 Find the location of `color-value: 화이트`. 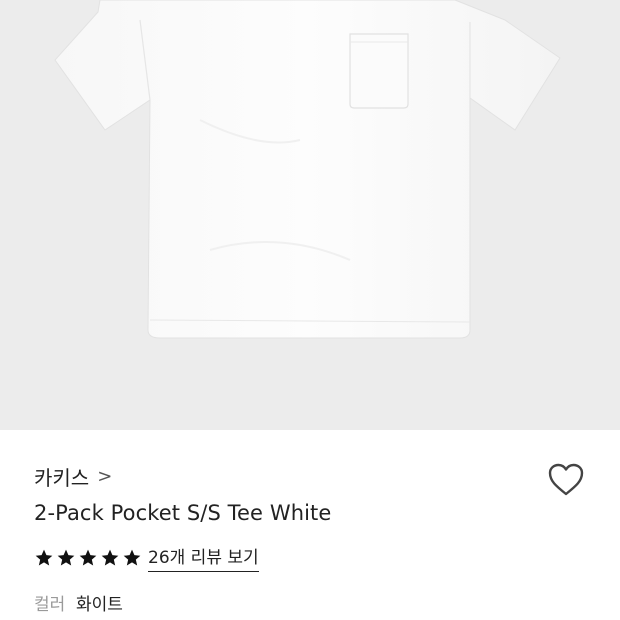

color-value: 화이트 is located at coordinates (99, 605).